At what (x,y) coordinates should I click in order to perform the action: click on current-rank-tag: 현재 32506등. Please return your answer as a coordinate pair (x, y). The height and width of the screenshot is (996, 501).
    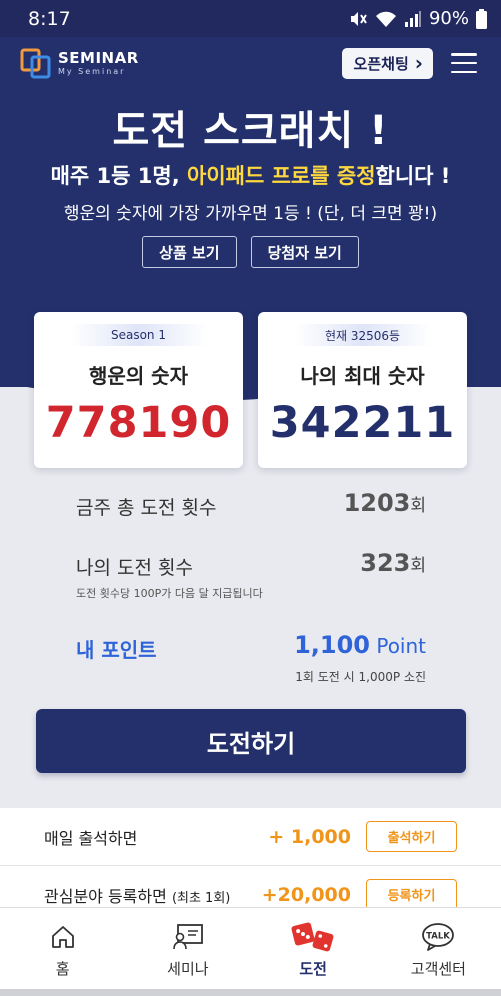
    Looking at the image, I should click on (362, 335).